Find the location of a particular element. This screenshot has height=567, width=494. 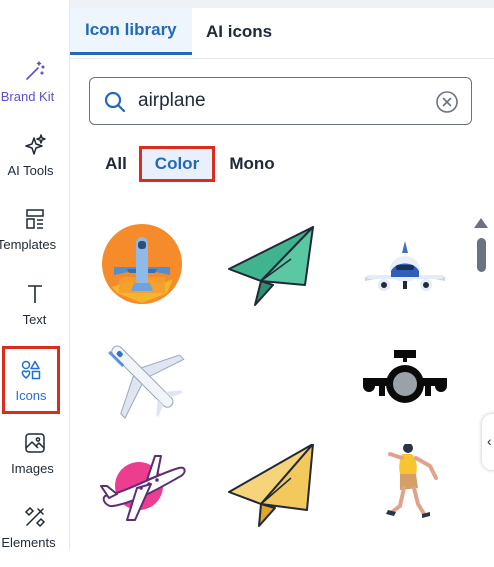

scroll-up-arrow-icon is located at coordinates (481, 223).